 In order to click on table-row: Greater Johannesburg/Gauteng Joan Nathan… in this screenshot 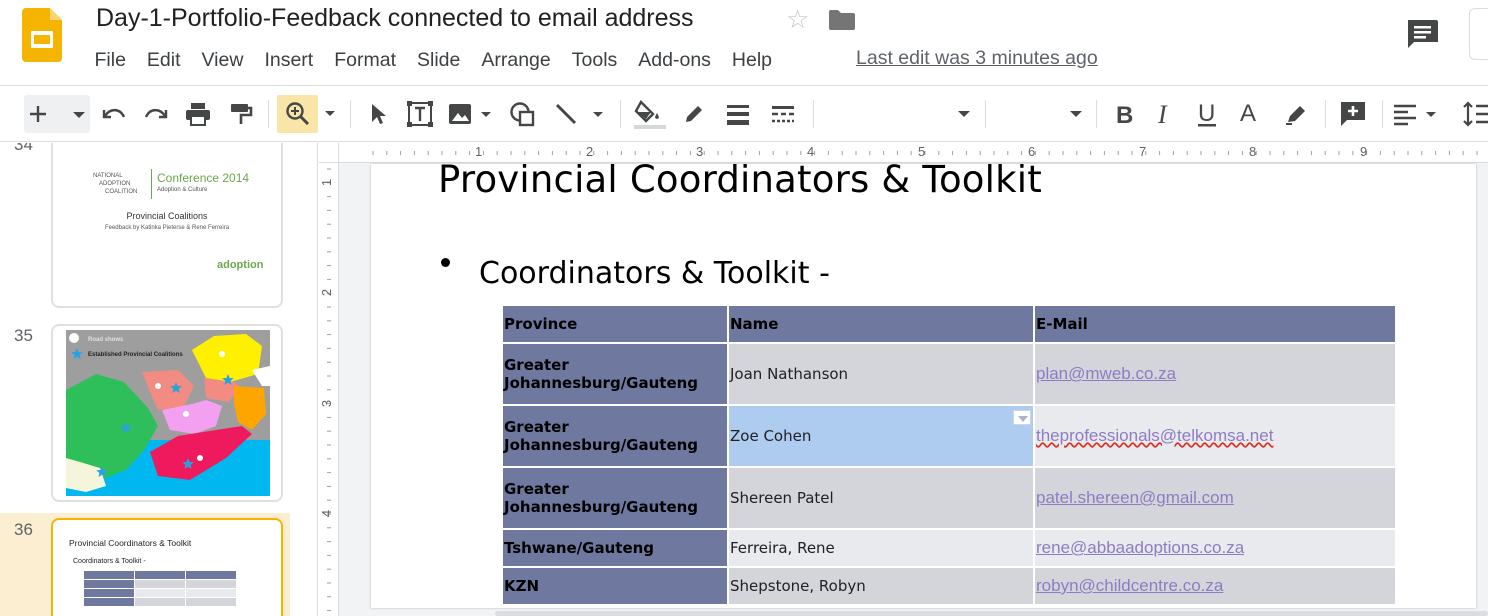, I will do `click(949, 374)`.